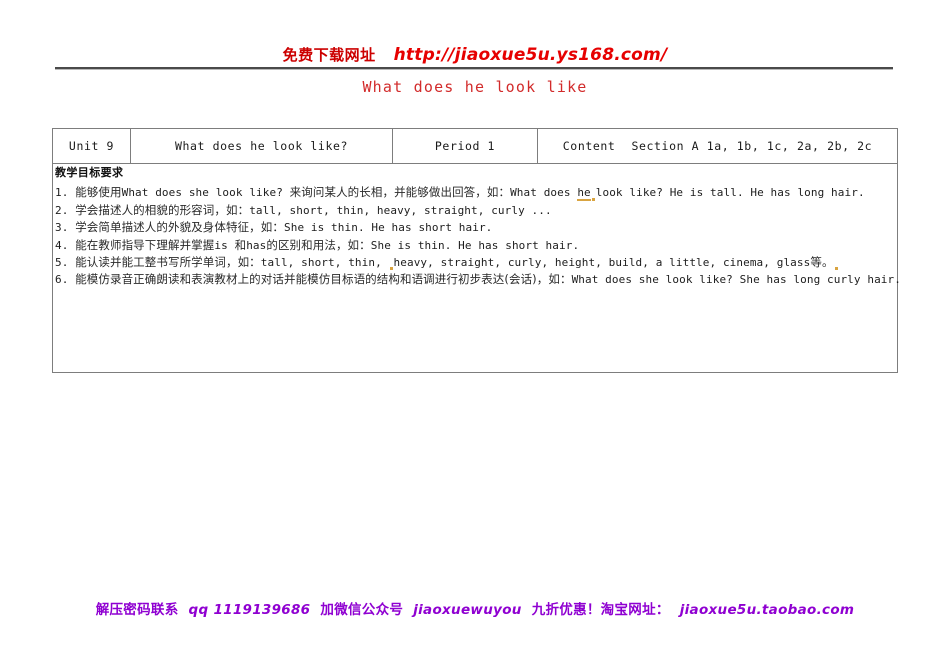 This screenshot has height=672, width=950. I want to click on objective-text-en-2a: has, so click(256, 245).